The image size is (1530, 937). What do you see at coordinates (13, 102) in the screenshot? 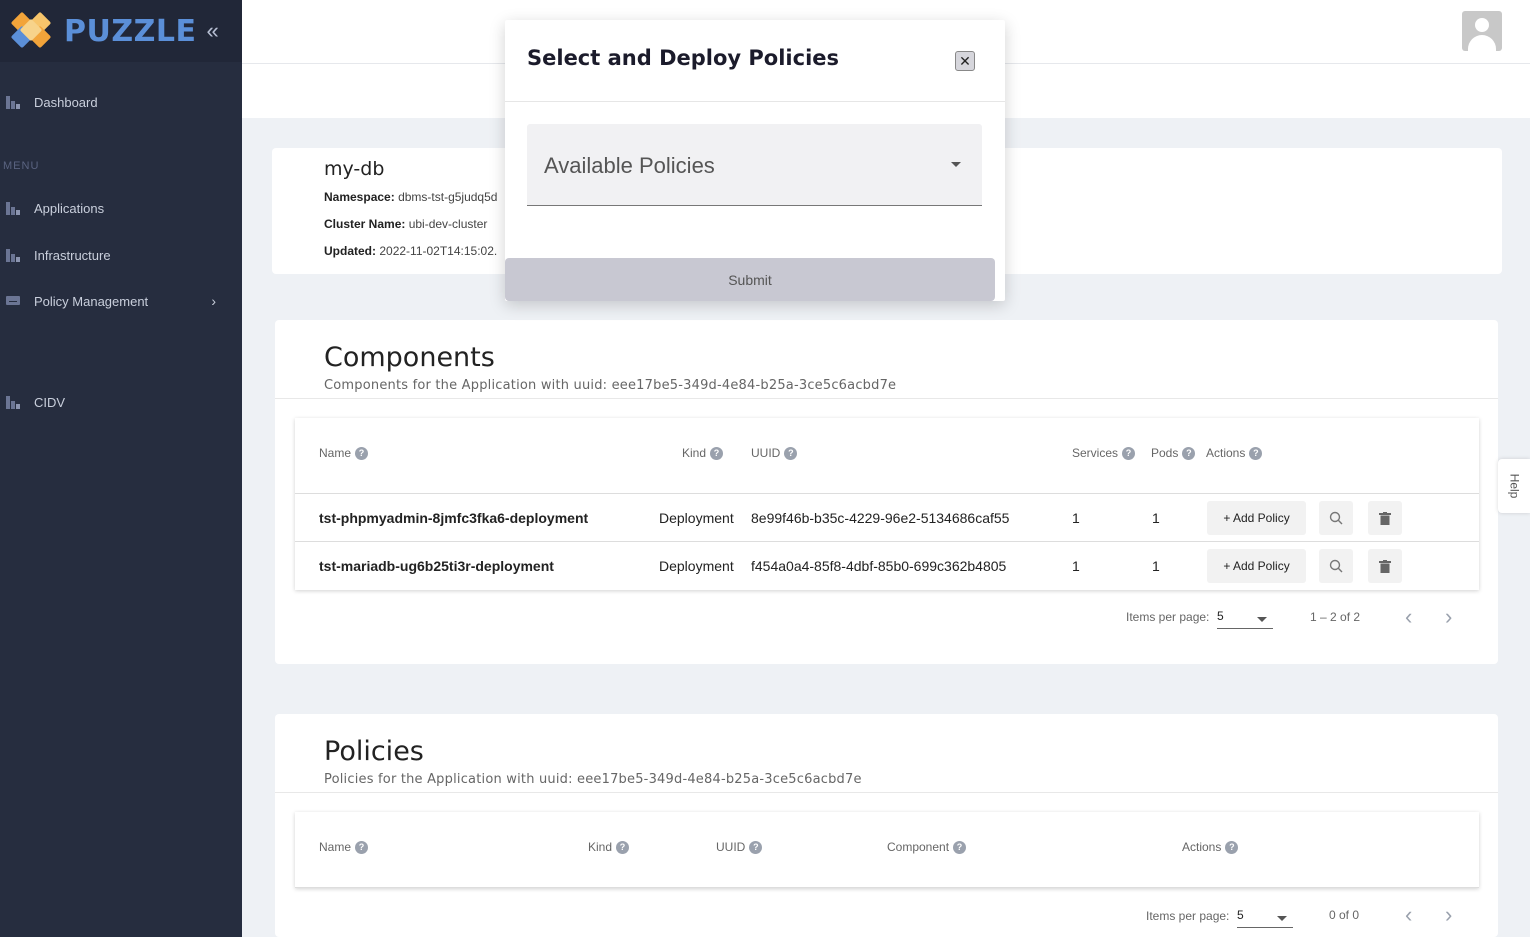
I see `dashboard-icon` at bounding box center [13, 102].